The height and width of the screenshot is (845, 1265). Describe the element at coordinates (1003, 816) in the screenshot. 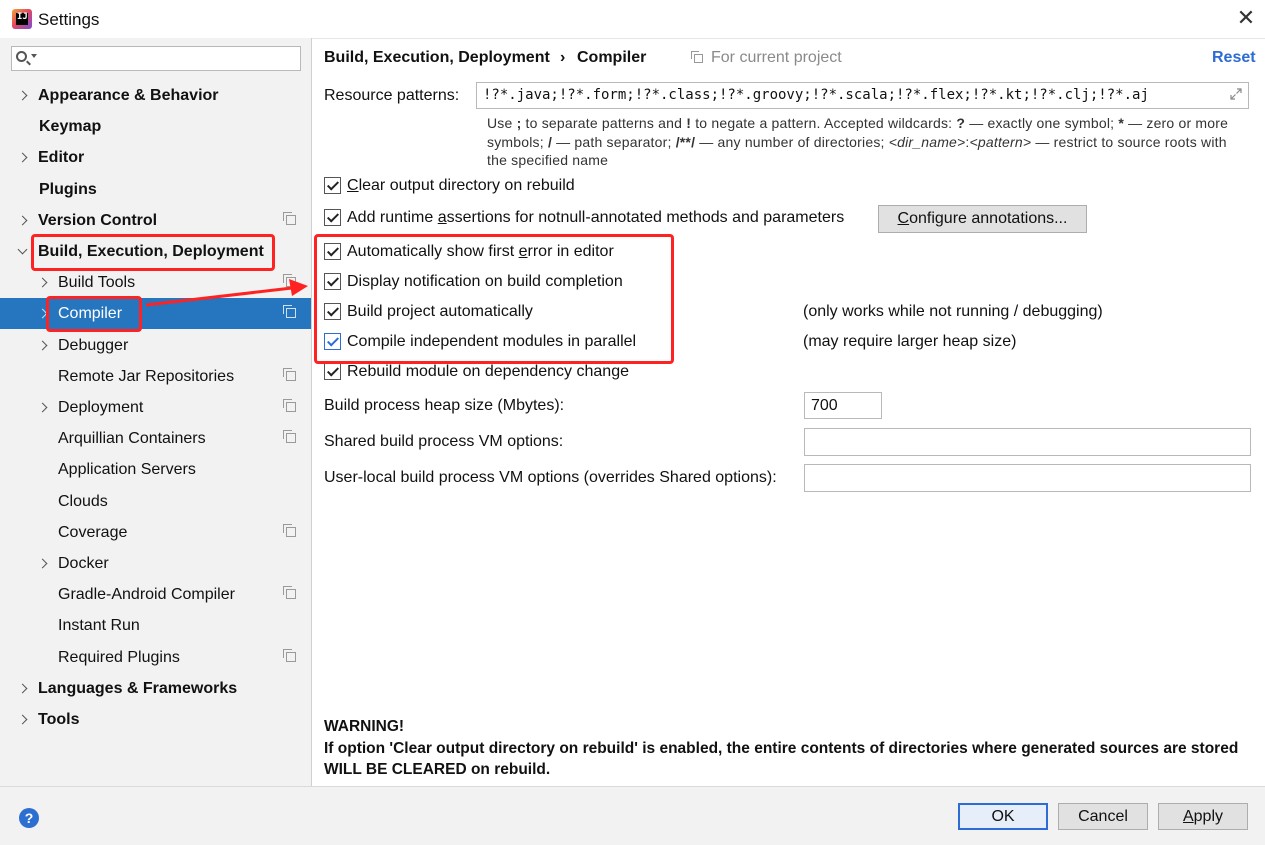

I see `ok-button: OK` at that location.